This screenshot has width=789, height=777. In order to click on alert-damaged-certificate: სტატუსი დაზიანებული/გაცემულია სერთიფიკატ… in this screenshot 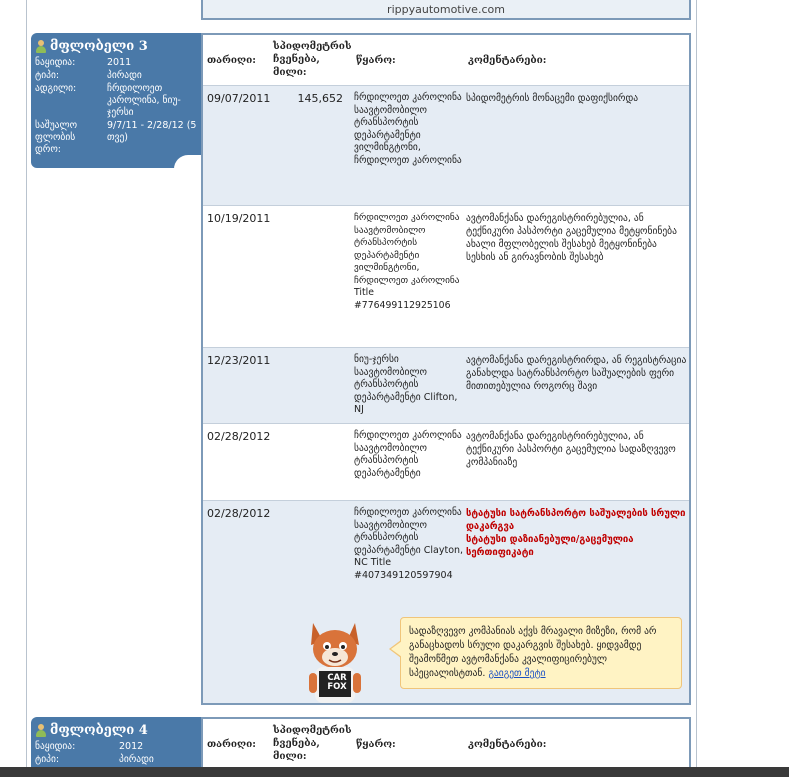, I will do `click(550, 546)`.